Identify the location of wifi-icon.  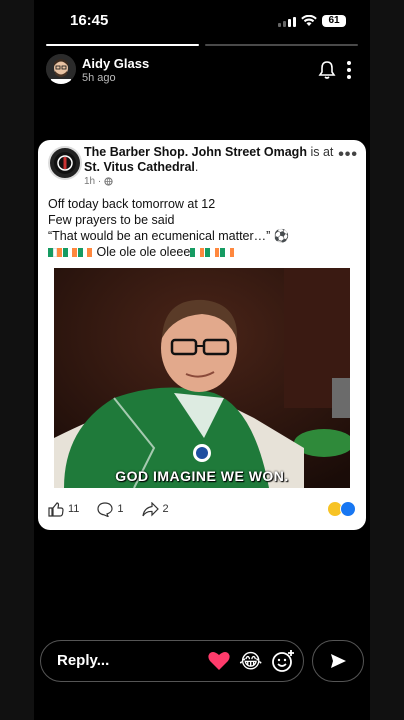
(309, 20).